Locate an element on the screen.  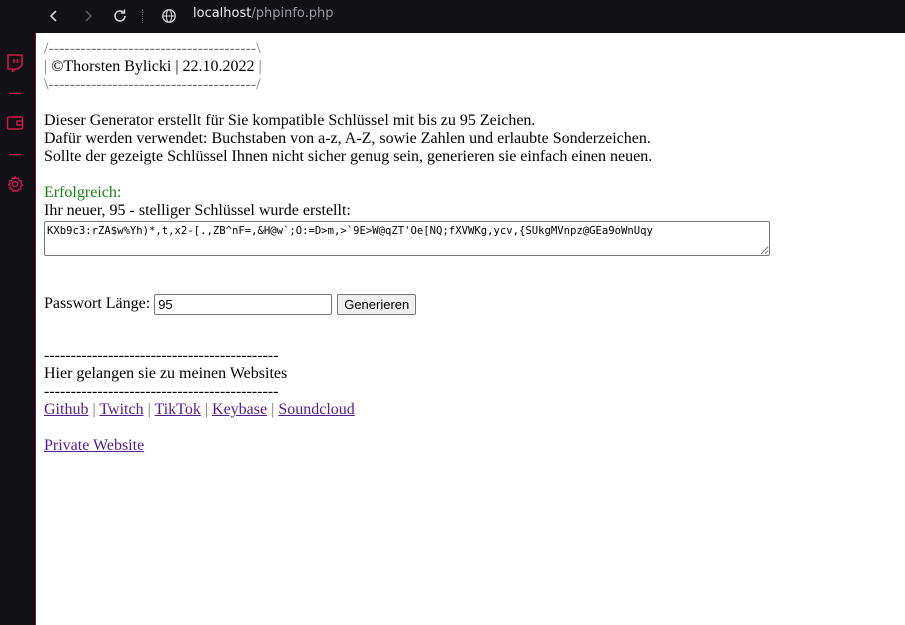
url-path: /phpinfo.php is located at coordinates (292, 13).